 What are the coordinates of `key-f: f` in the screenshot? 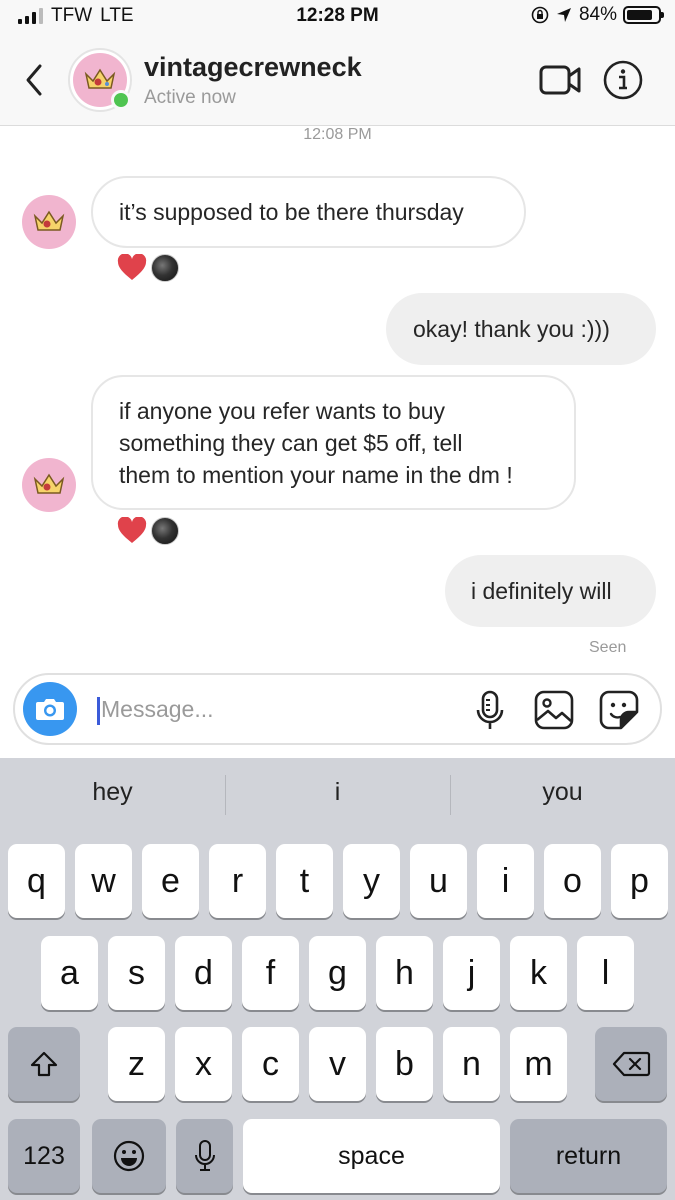 It's located at (270, 973).